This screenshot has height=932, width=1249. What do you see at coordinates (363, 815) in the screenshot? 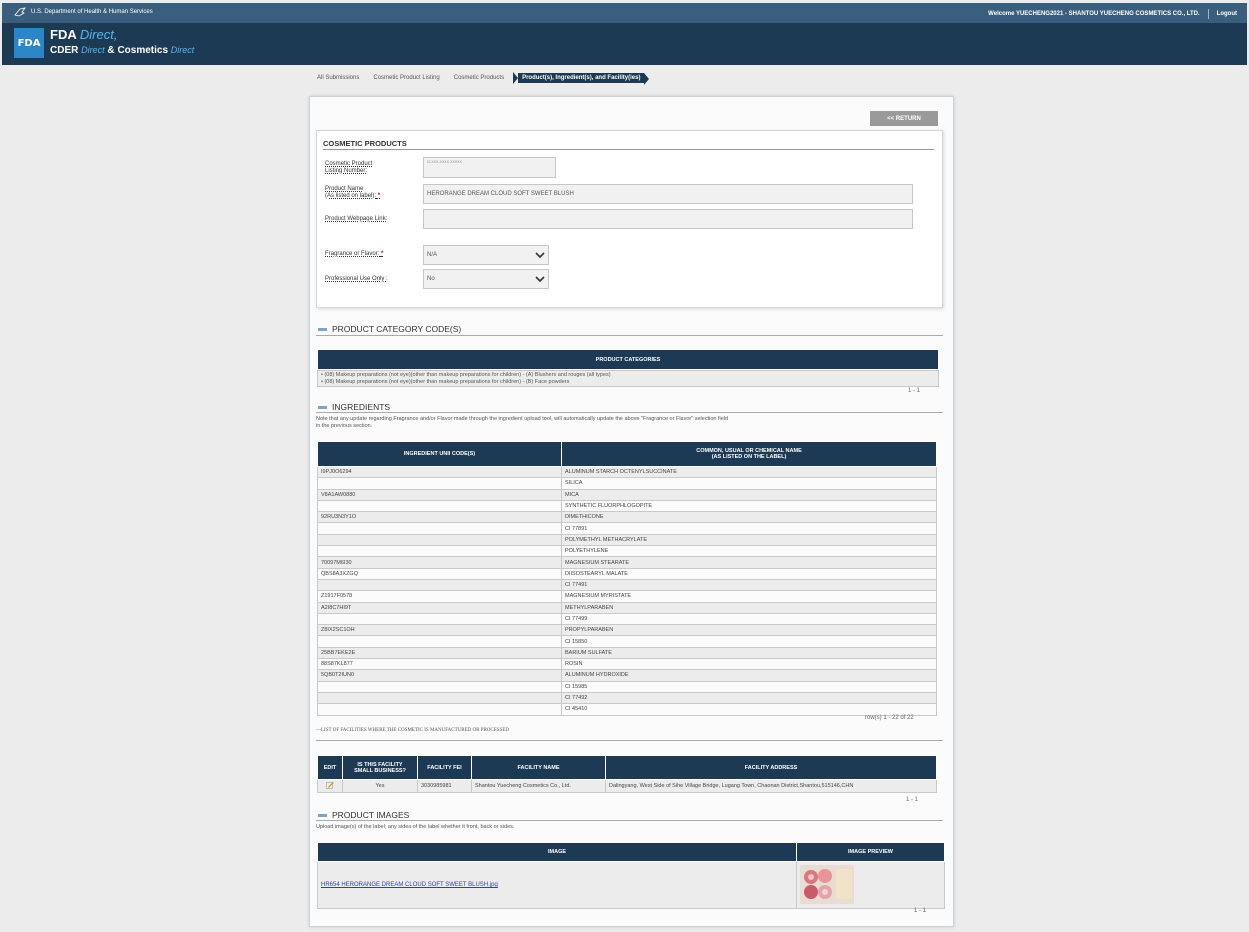
I see `images-section-heading: PRODUCT IMAGES` at bounding box center [363, 815].